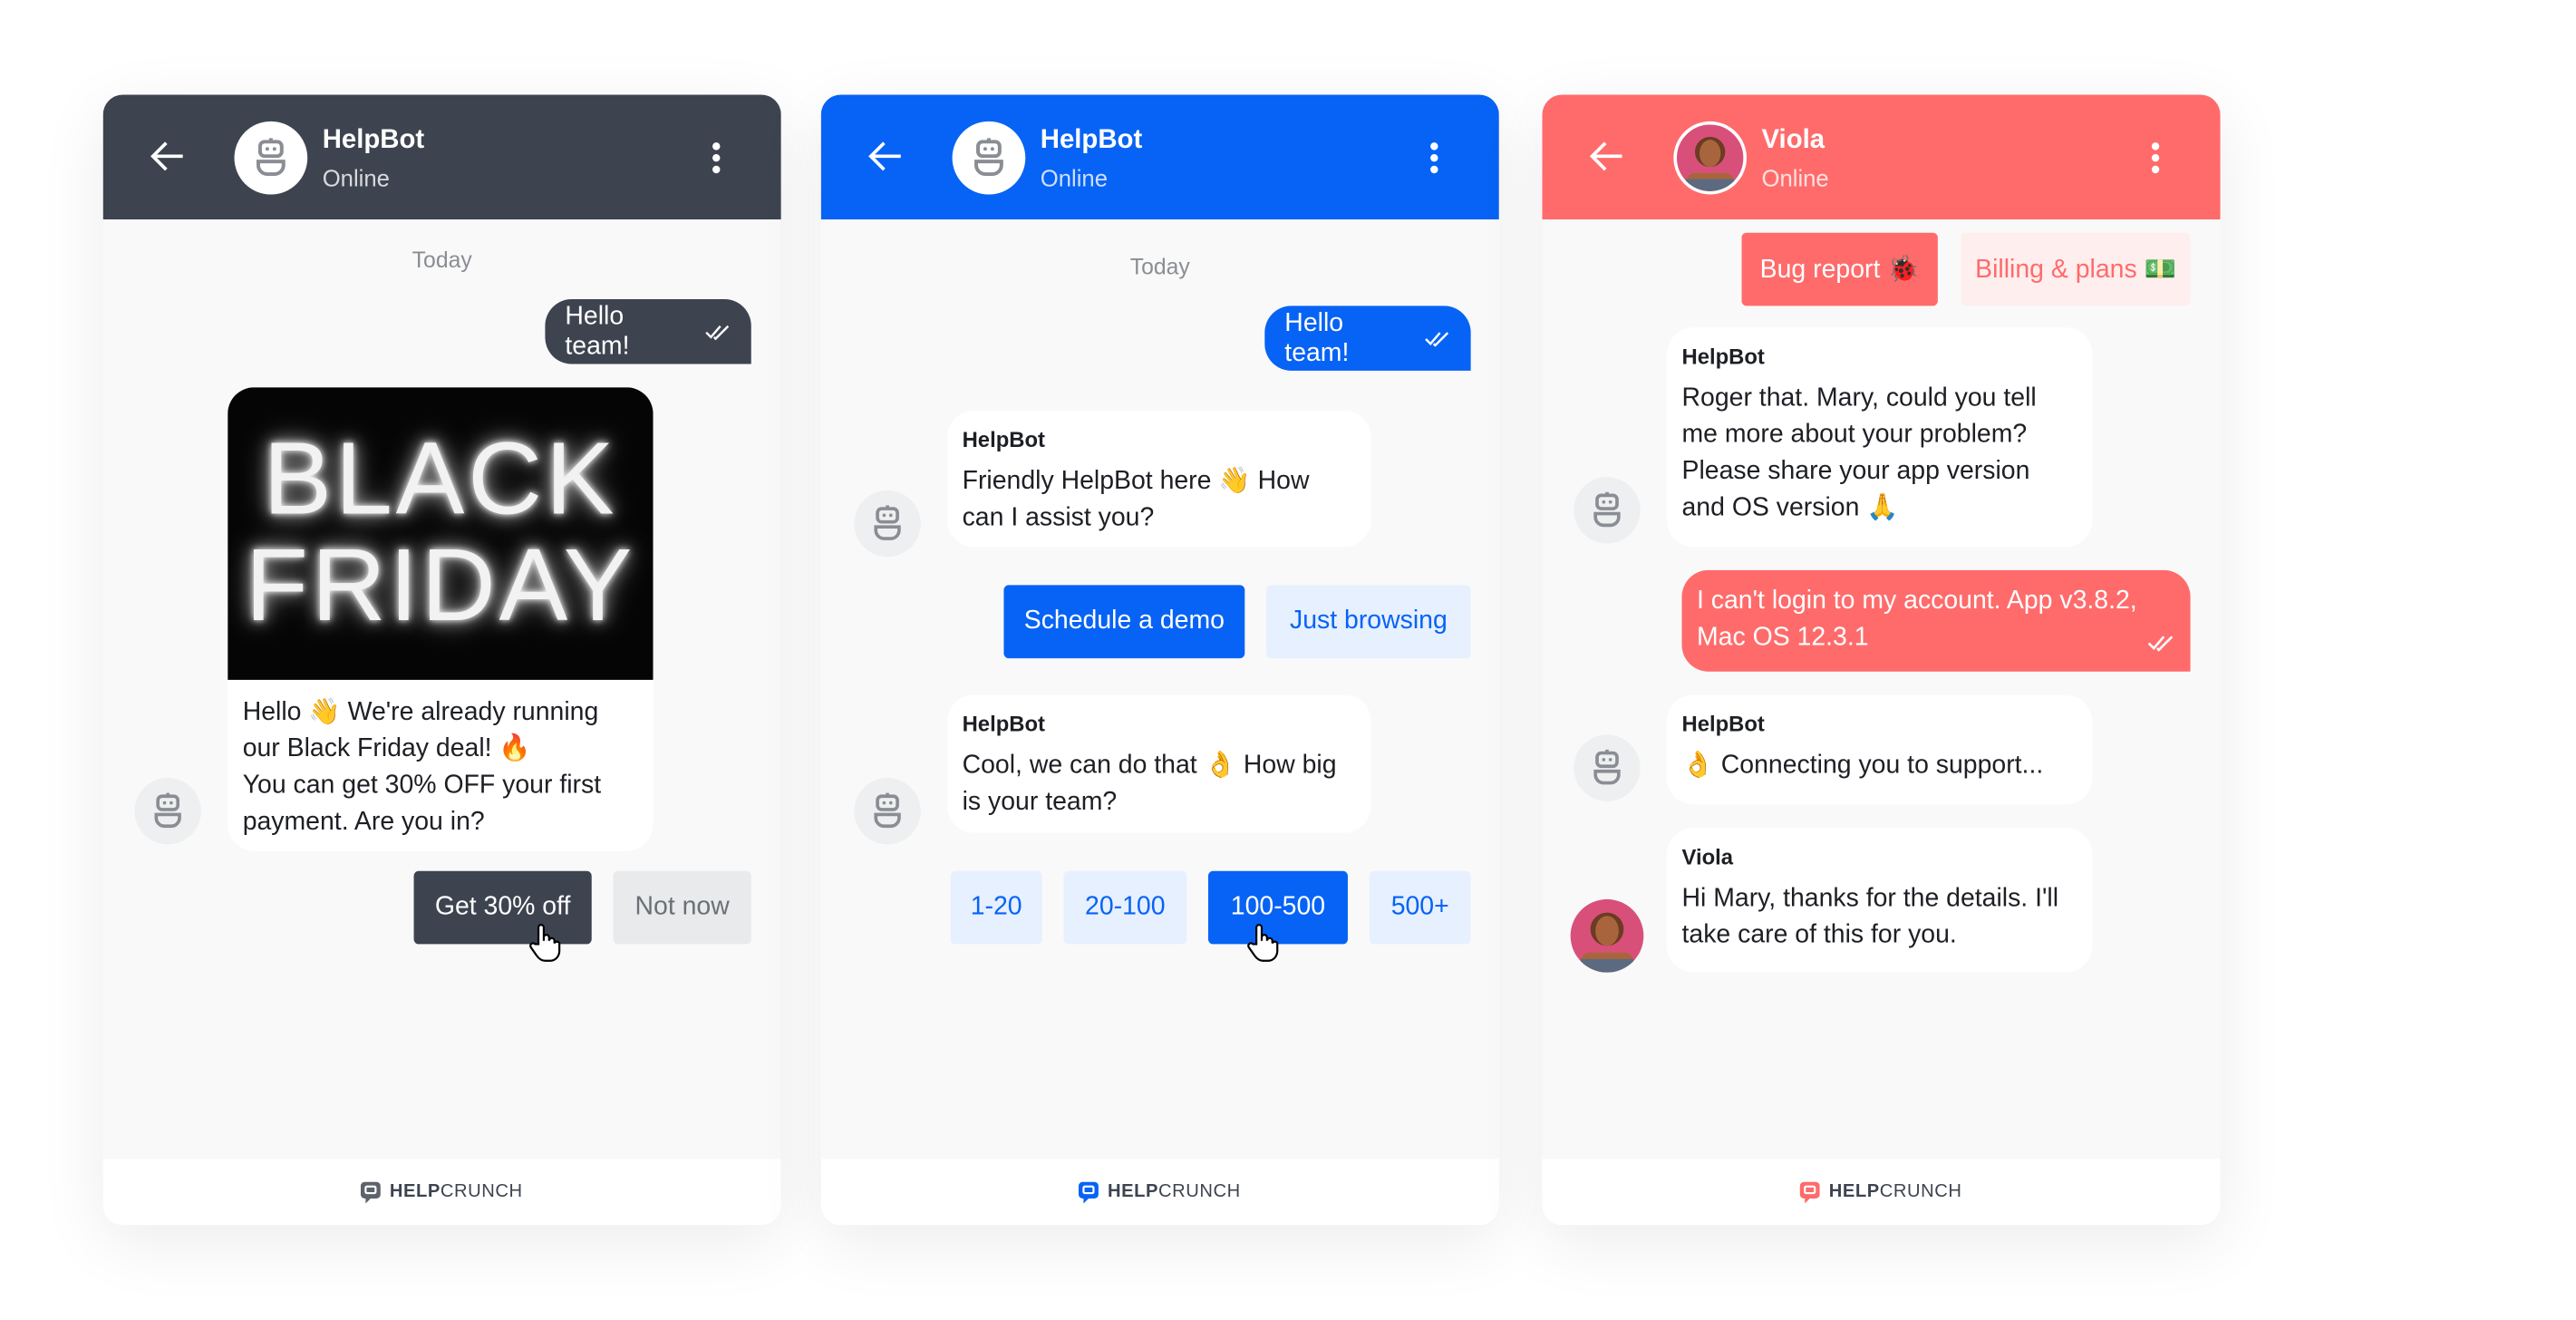 The image size is (2576, 1320). I want to click on agent-name: Viola, so click(1793, 140).